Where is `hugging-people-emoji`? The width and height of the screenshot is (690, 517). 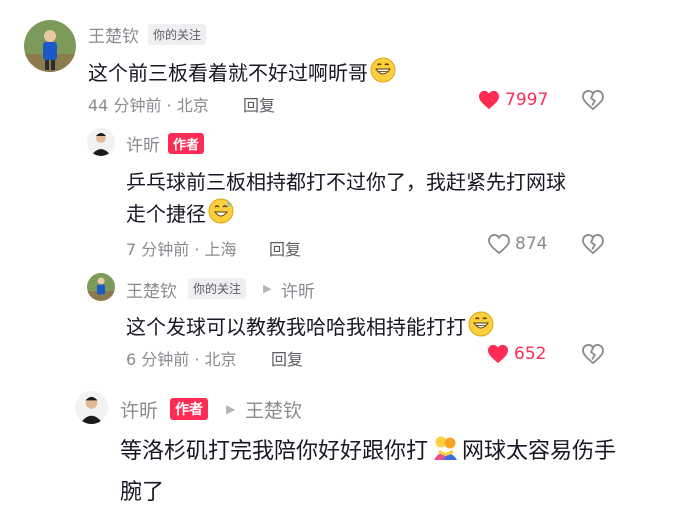 hugging-people-emoji is located at coordinates (445, 450).